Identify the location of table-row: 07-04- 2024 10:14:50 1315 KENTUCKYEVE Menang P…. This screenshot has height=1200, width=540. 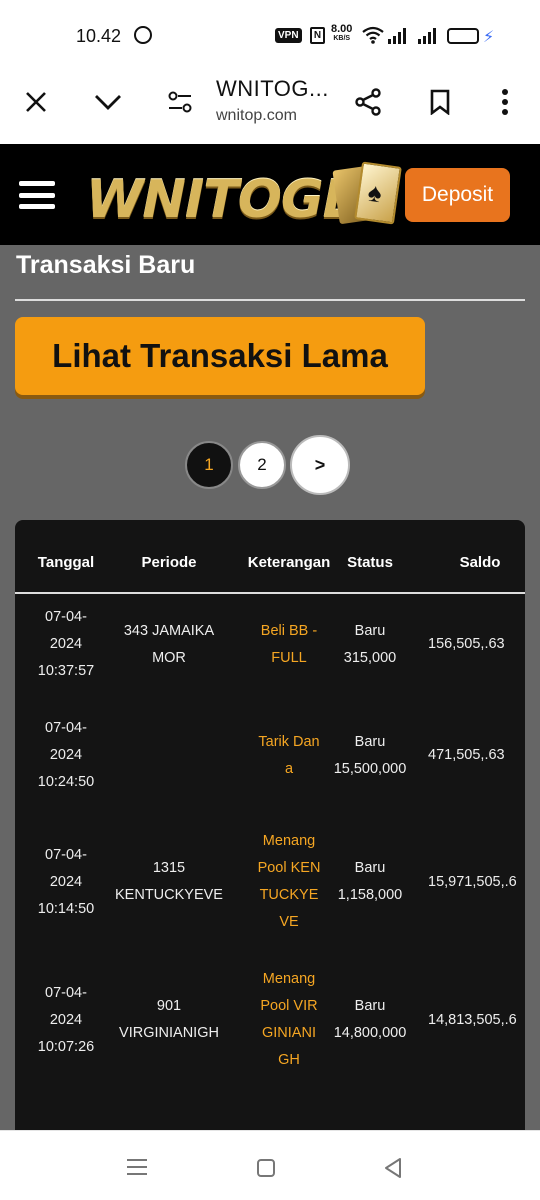
(270, 882).